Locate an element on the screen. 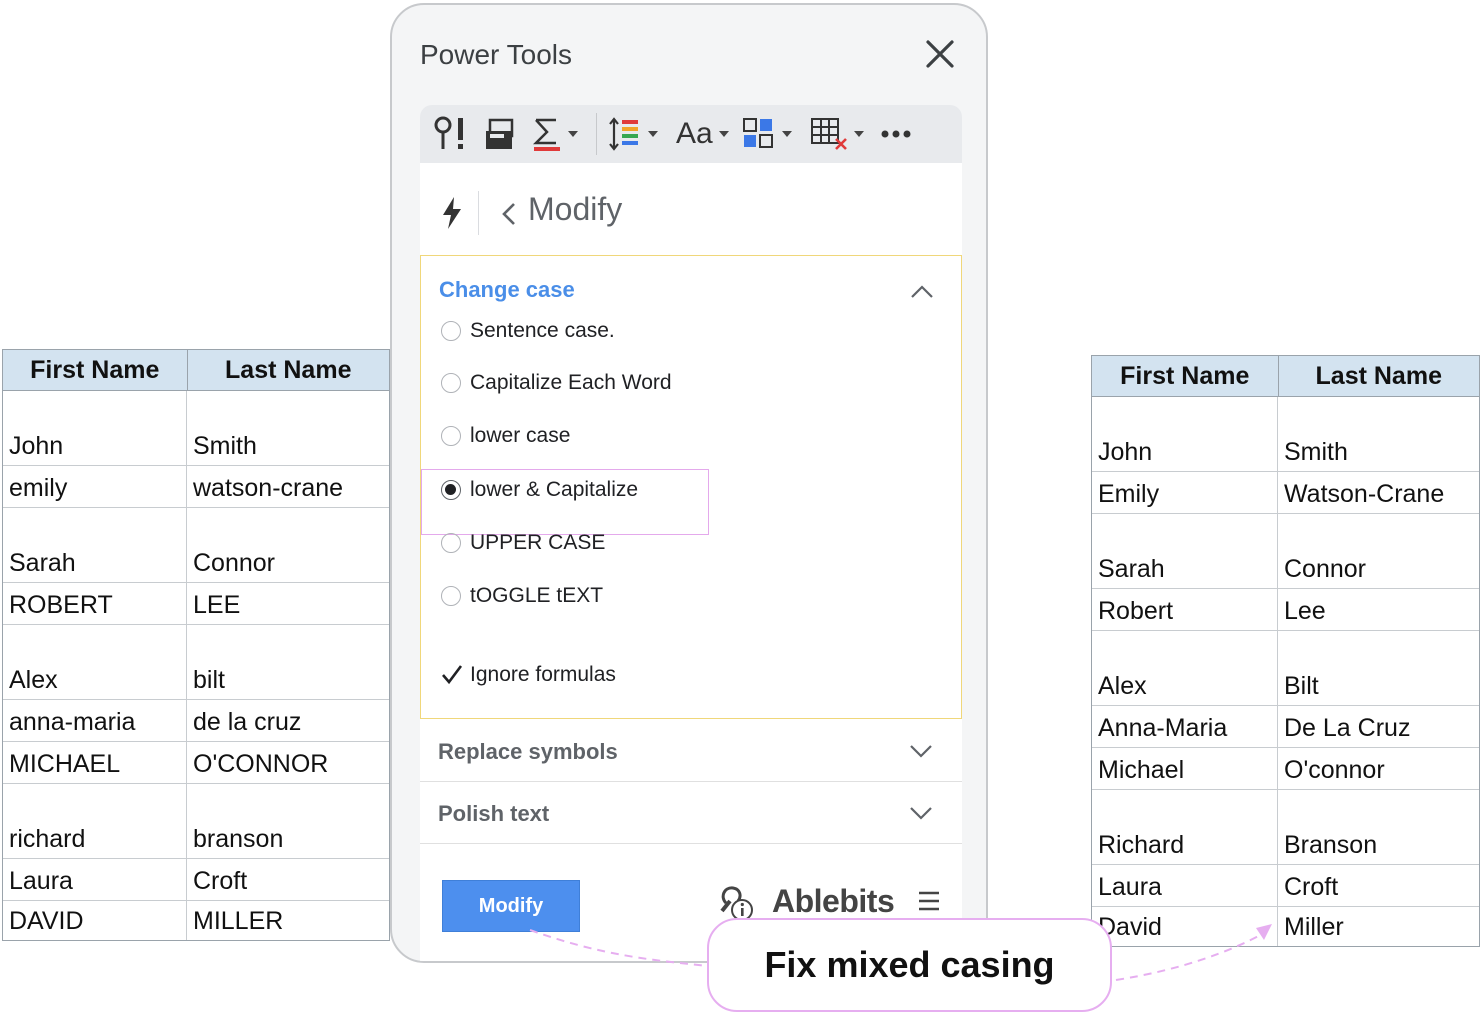 Image resolution: width=1481 pixels, height=1028 pixels. replace-symbols-section: Replace symbols is located at coordinates (691, 750).